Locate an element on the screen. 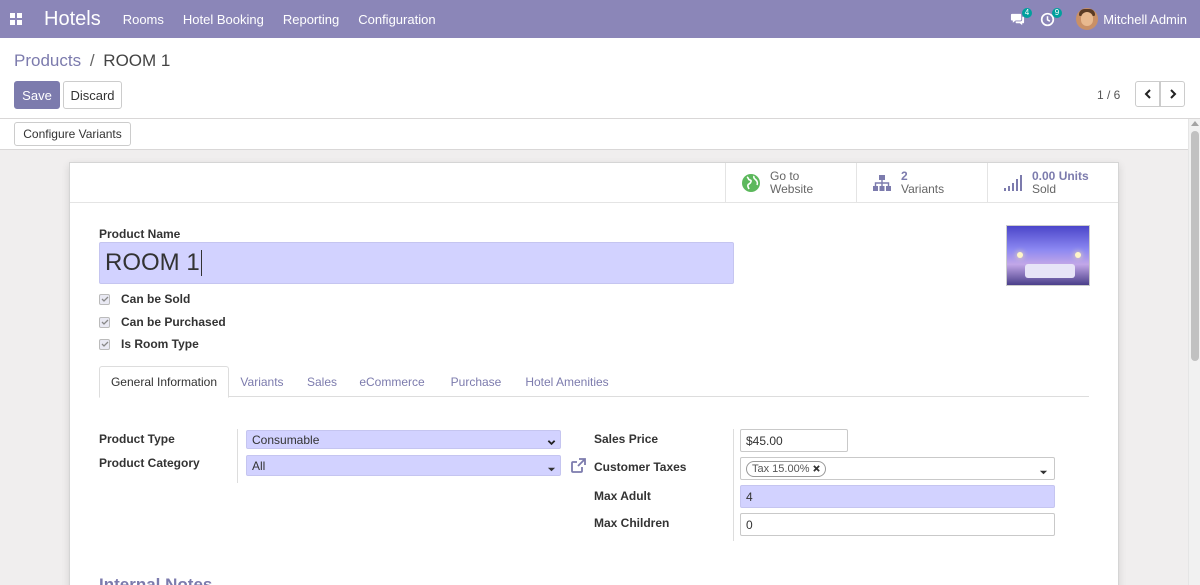 The image size is (1200, 585). configure-variants-button: Configure Variants is located at coordinates (72, 134).